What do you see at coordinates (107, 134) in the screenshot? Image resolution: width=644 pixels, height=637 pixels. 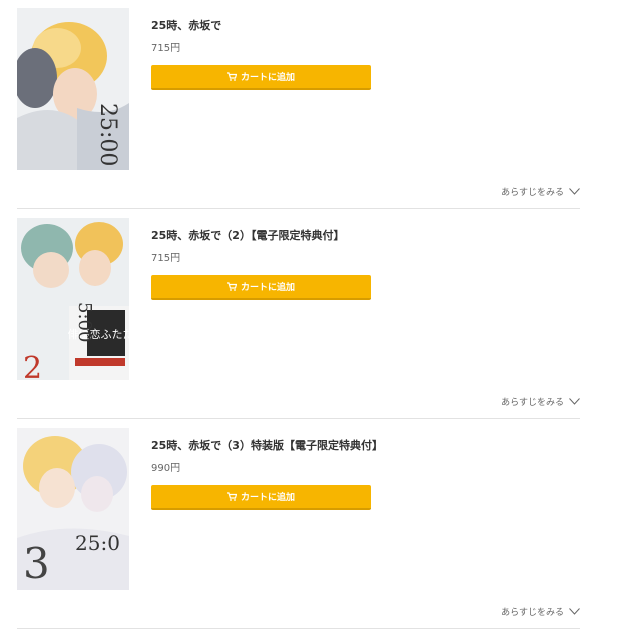 I see `cover-numeral: 25:00` at bounding box center [107, 134].